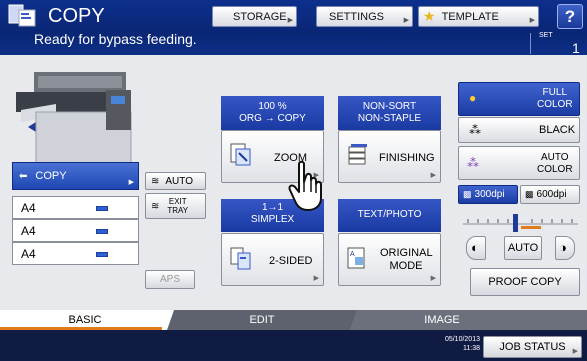  What do you see at coordinates (406, 266) in the screenshot?
I see `original-mode-label-2: MODE` at bounding box center [406, 266].